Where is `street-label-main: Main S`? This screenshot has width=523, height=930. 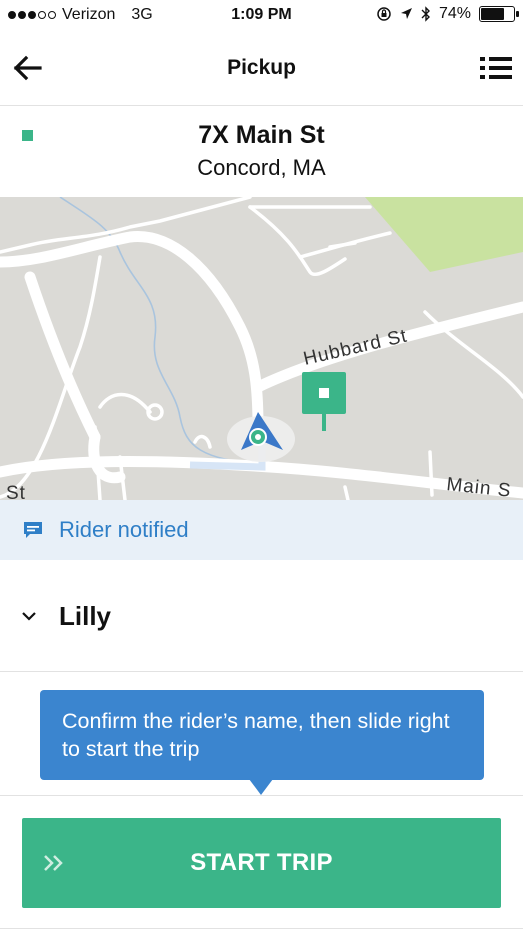 street-label-main: Main S is located at coordinates (478, 487).